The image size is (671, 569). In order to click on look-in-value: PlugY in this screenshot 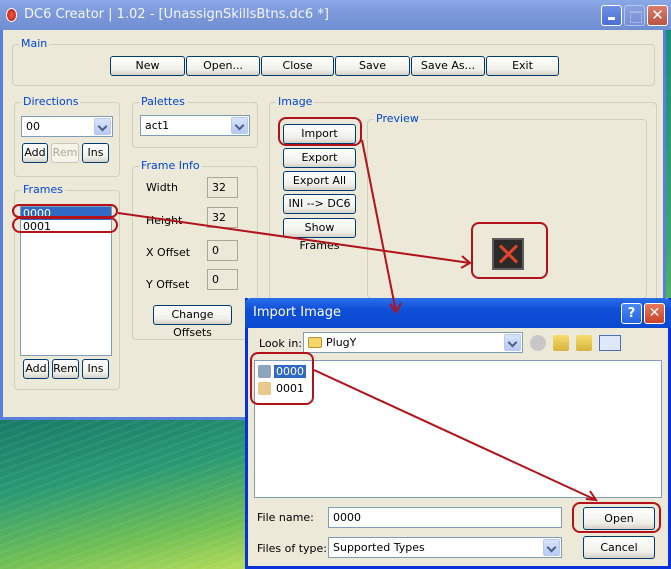, I will do `click(341, 342)`.